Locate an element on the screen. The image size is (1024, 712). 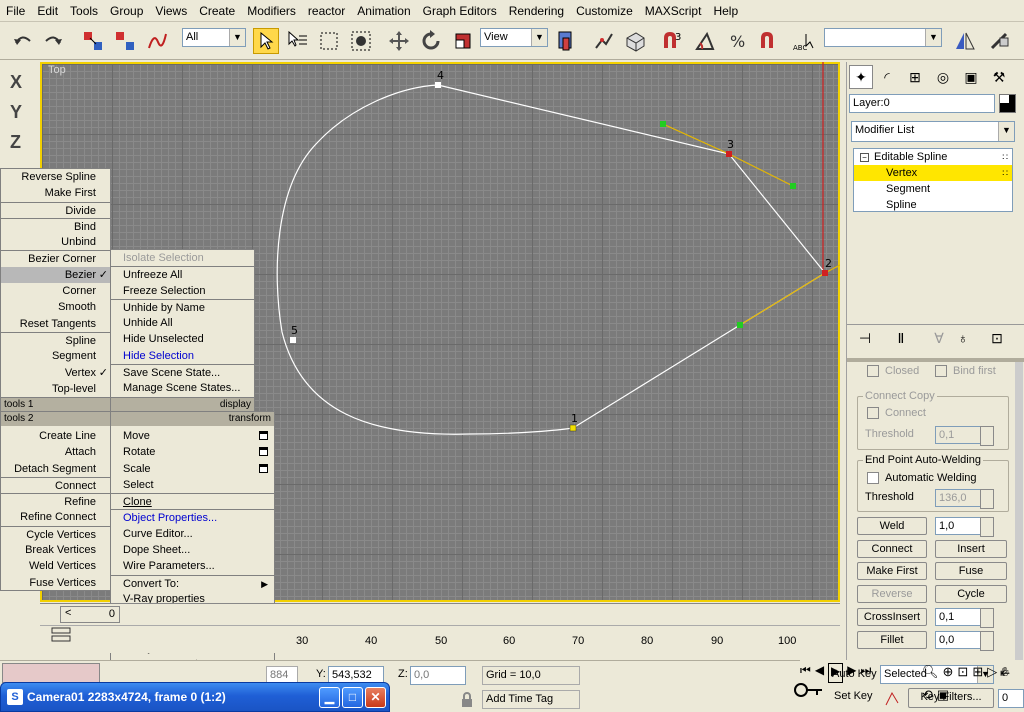
default-tangent-icon is located at coordinates (893, 698).